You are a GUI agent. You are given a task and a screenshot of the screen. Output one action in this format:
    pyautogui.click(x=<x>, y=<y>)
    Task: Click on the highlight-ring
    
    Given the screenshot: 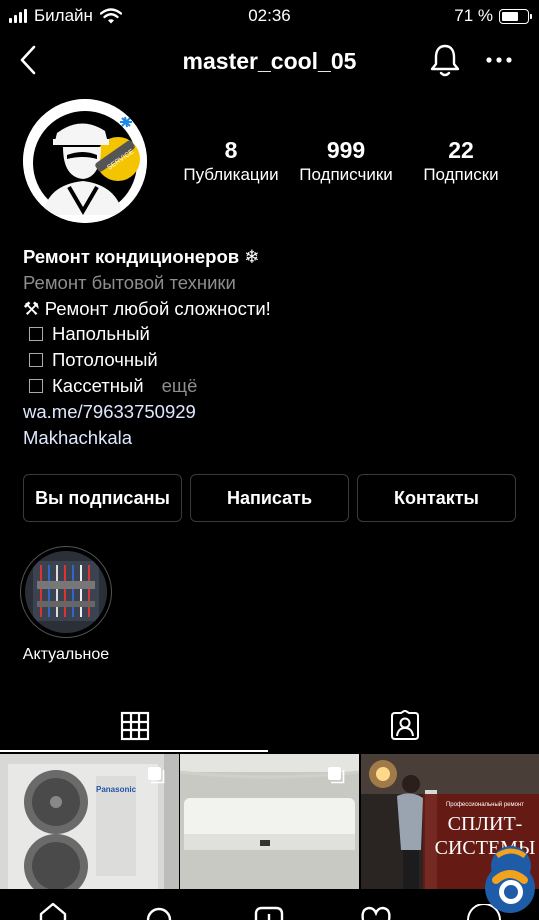 What is the action you would take?
    pyautogui.click(x=66, y=592)
    